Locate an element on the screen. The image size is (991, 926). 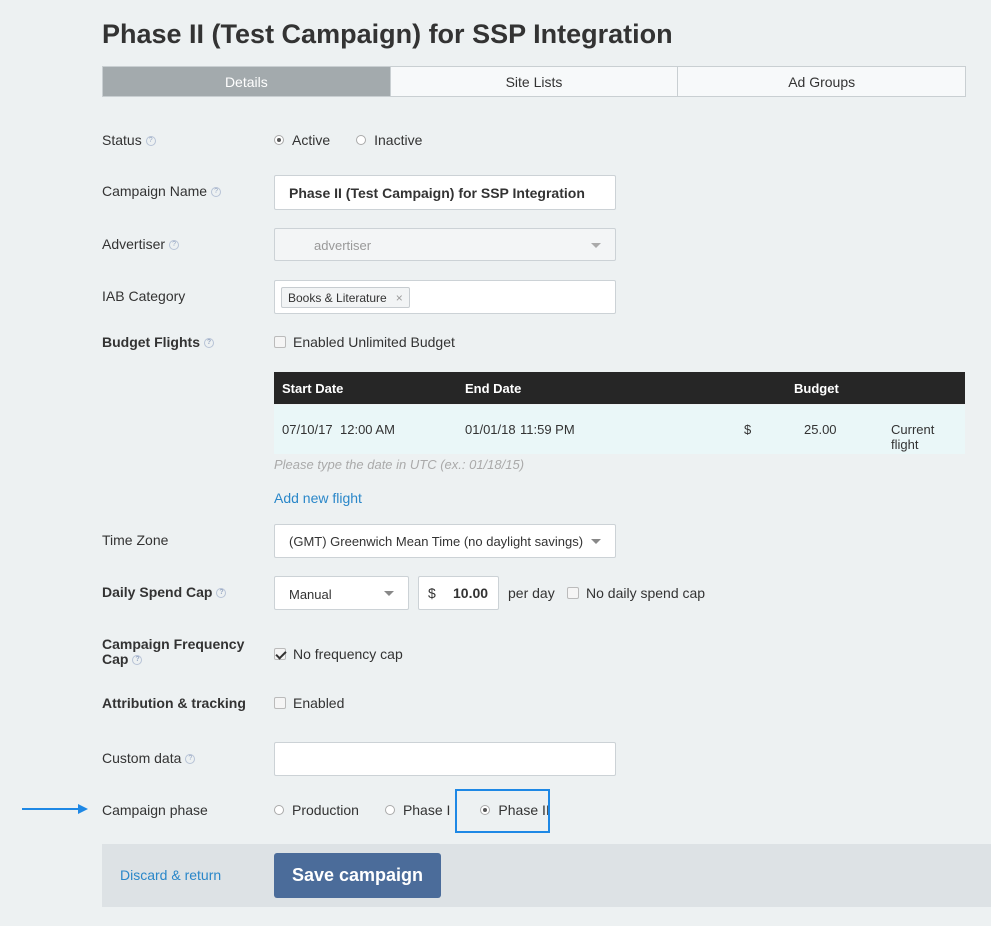
flight-start-date: 07/10/17 is located at coordinates (307, 429).